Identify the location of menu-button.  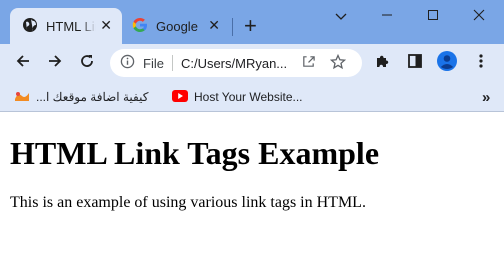
(481, 63).